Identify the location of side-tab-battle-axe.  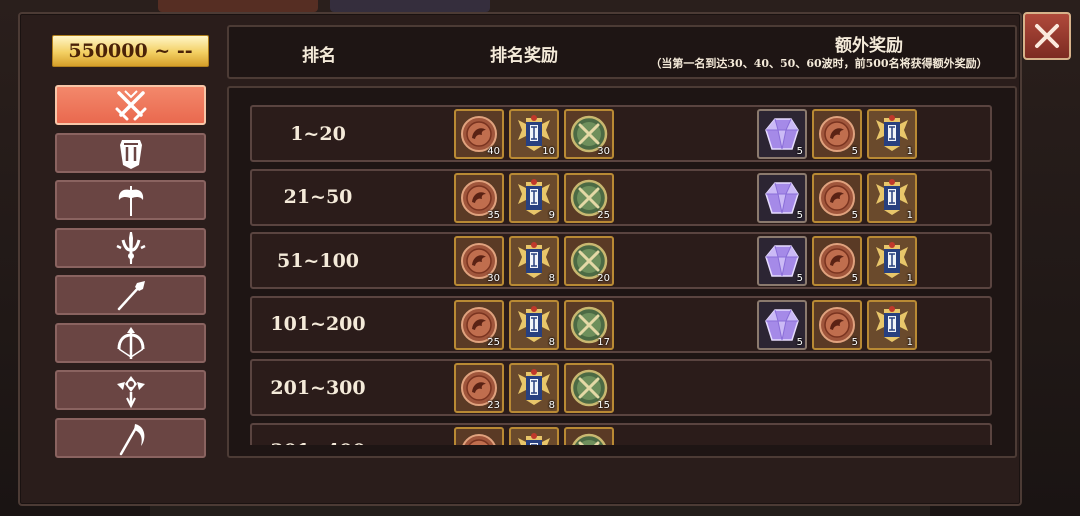
(130, 200).